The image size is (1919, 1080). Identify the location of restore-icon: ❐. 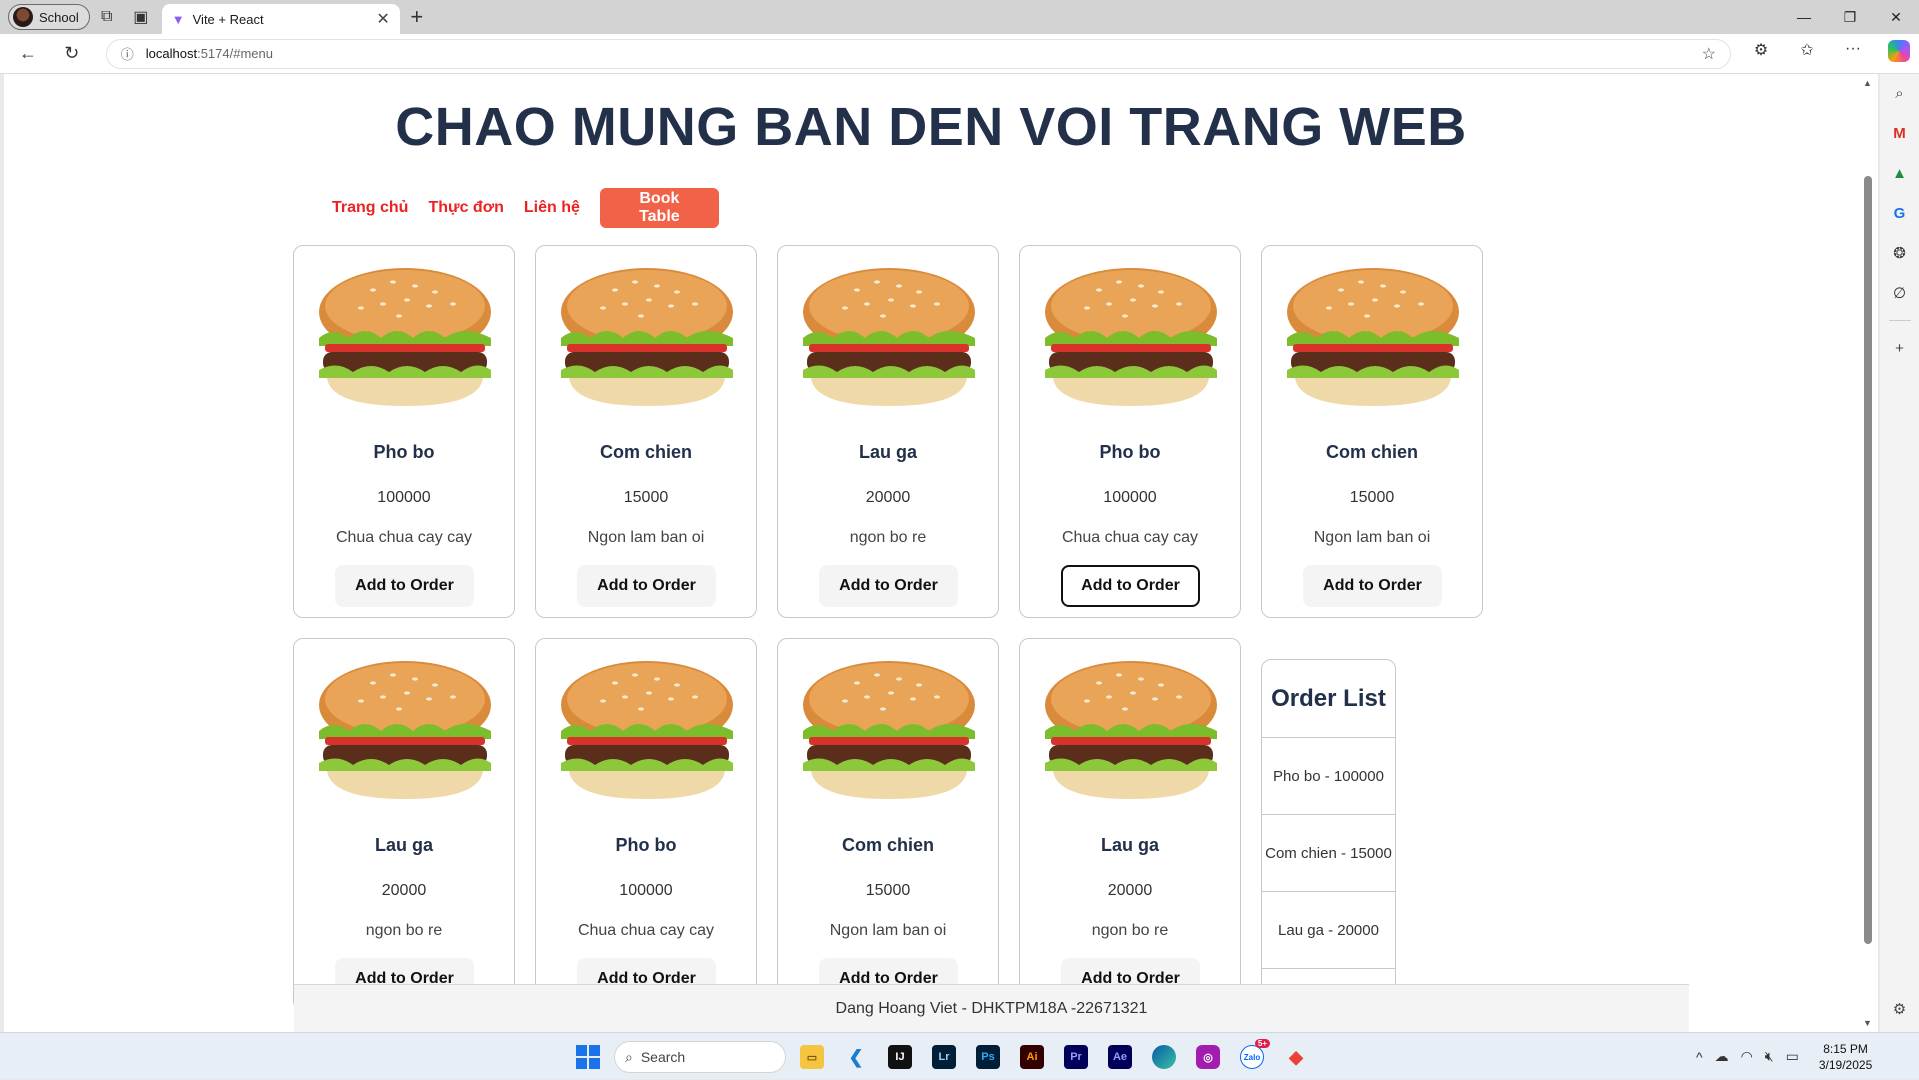
(1850, 17).